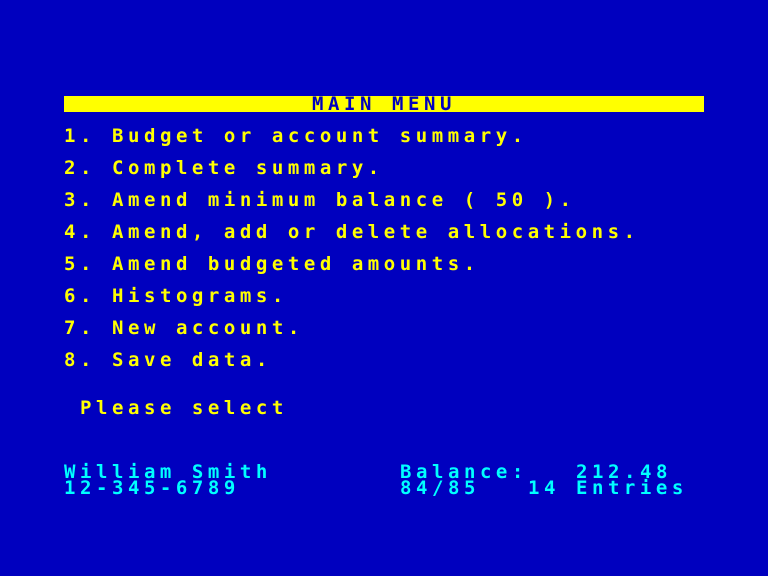  I want to click on account-number: 12-345-6789, so click(152, 488).